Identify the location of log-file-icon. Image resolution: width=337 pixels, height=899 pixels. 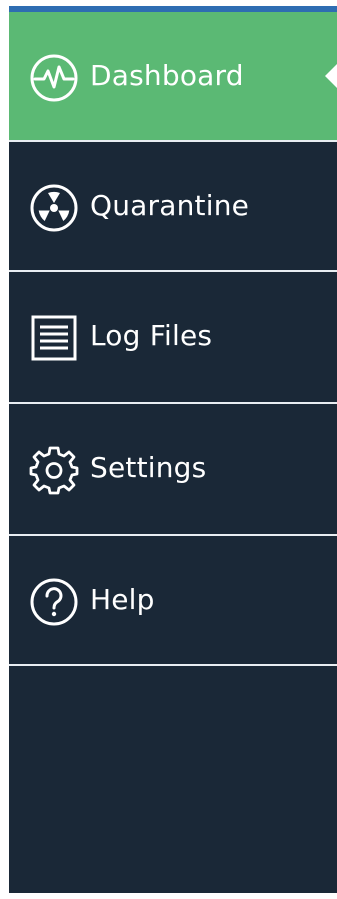
(54, 338).